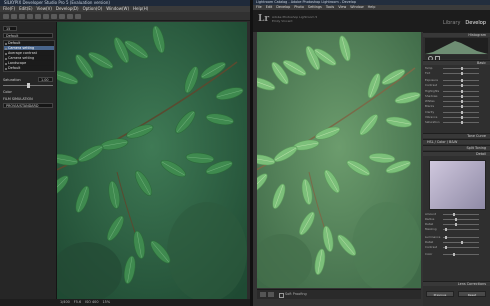  I want to click on compare-view-icon, so click(271, 294).